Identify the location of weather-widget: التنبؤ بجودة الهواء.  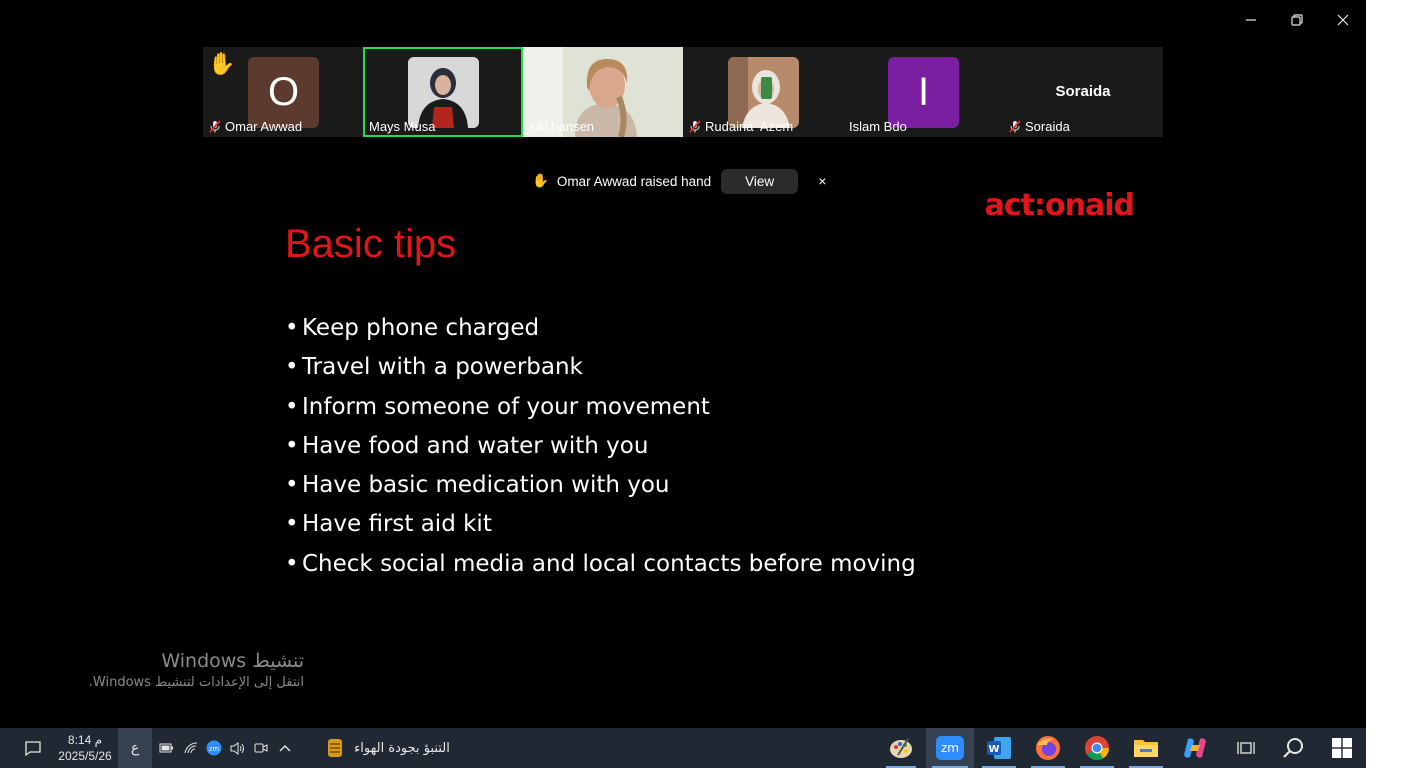
(387, 748).